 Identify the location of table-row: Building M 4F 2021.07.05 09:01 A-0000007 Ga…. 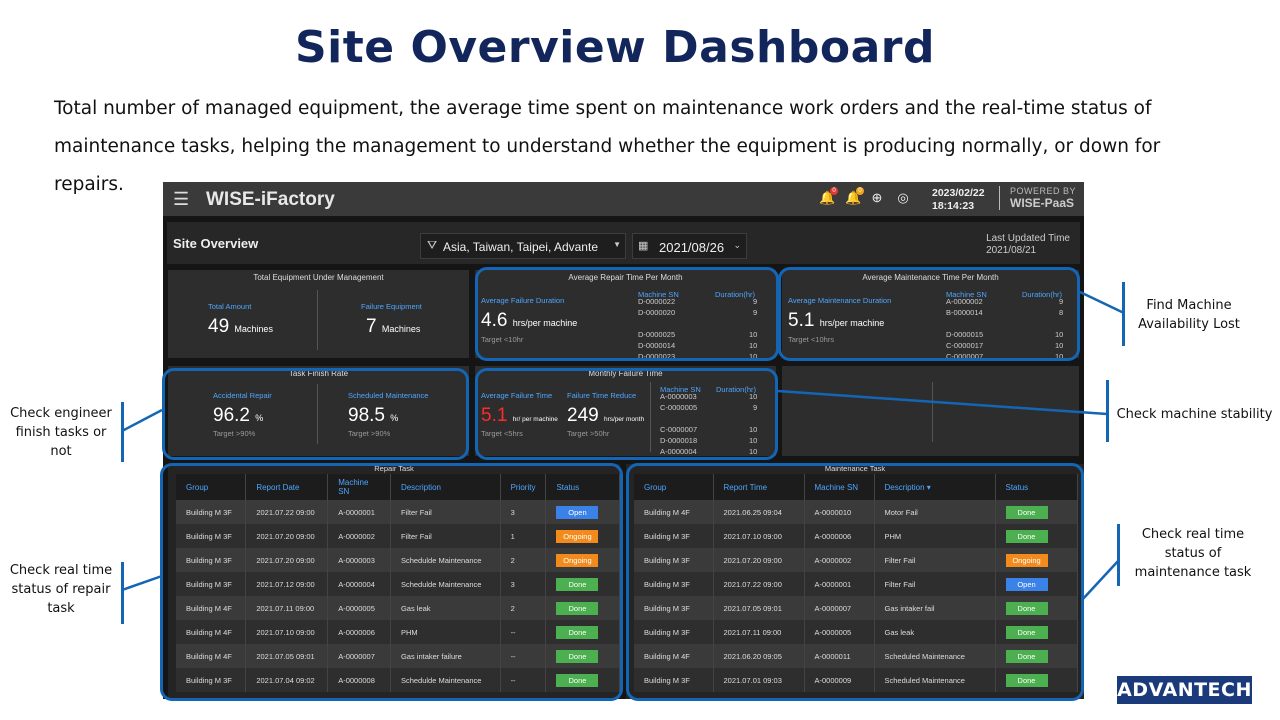
(398, 656).